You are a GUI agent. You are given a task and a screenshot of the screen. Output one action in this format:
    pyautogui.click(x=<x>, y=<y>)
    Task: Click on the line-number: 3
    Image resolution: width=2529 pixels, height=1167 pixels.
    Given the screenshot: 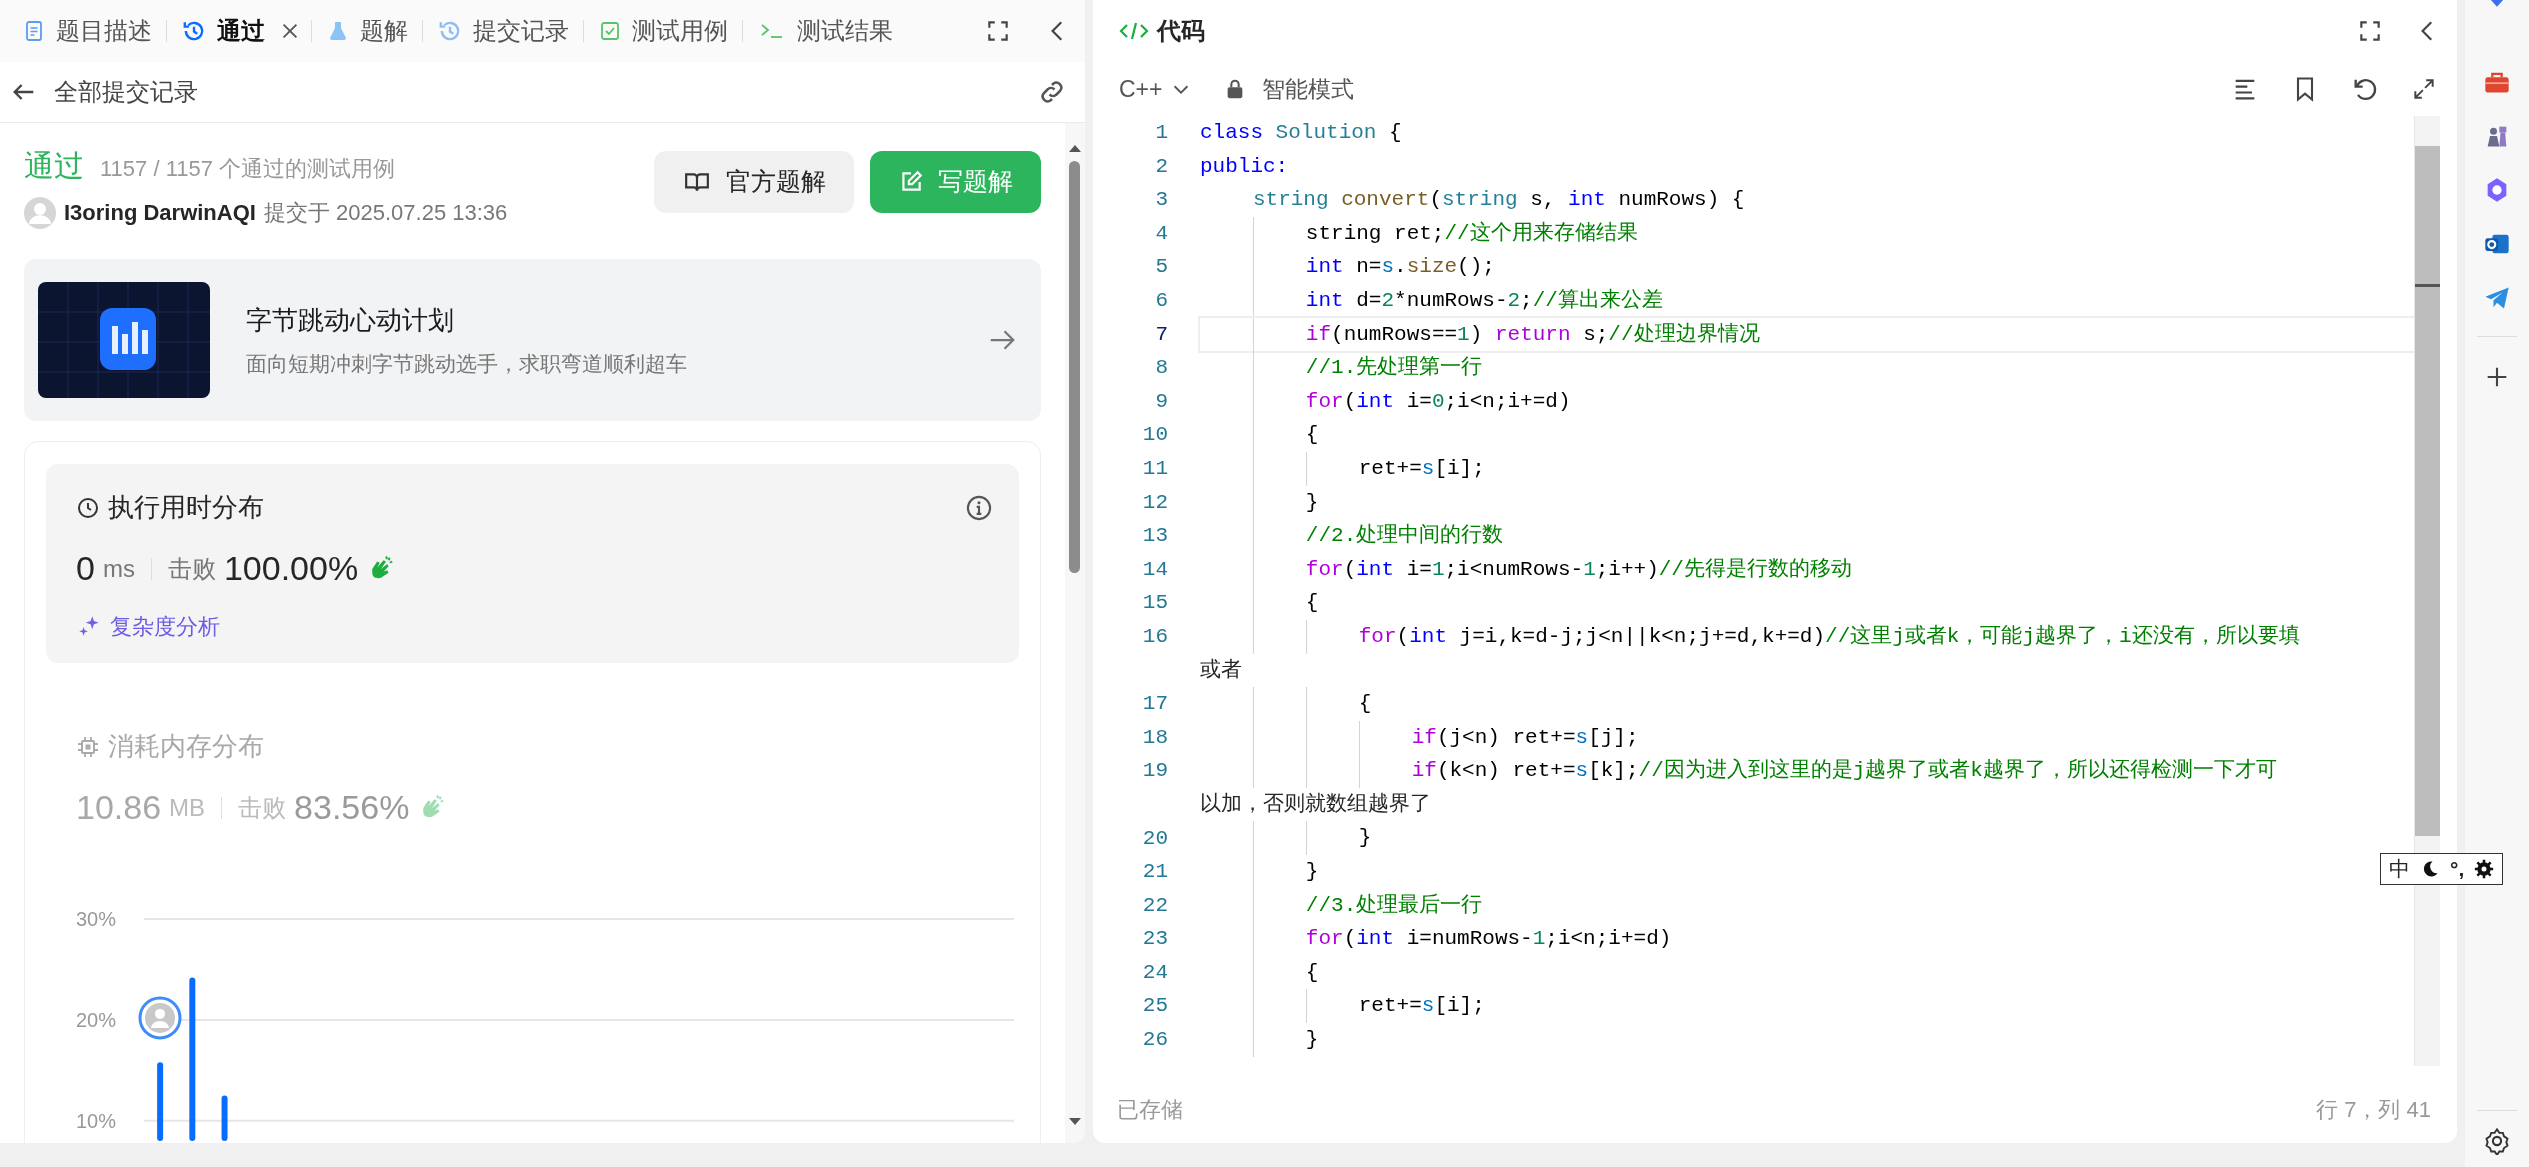 What is the action you would take?
    pyautogui.click(x=1161, y=200)
    